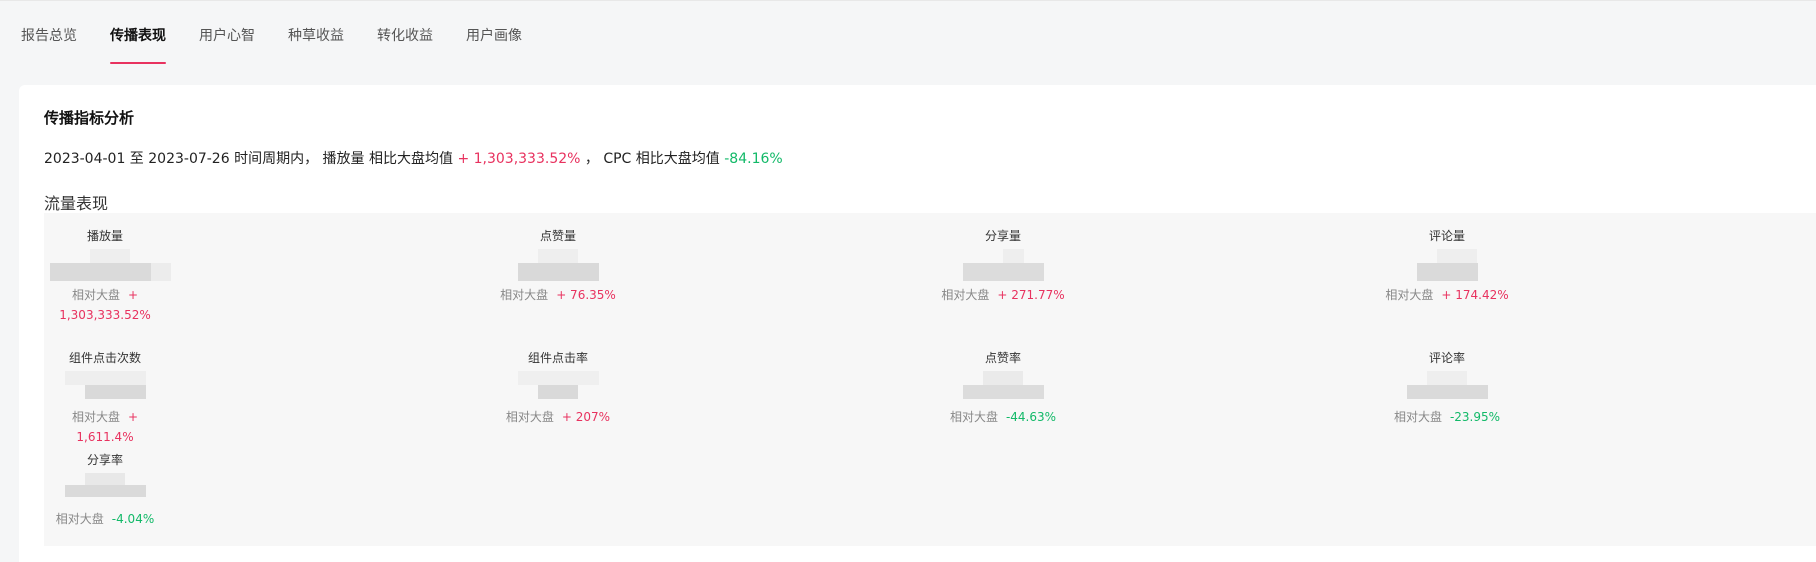  I want to click on summary-value2: -84.16%, so click(753, 159).